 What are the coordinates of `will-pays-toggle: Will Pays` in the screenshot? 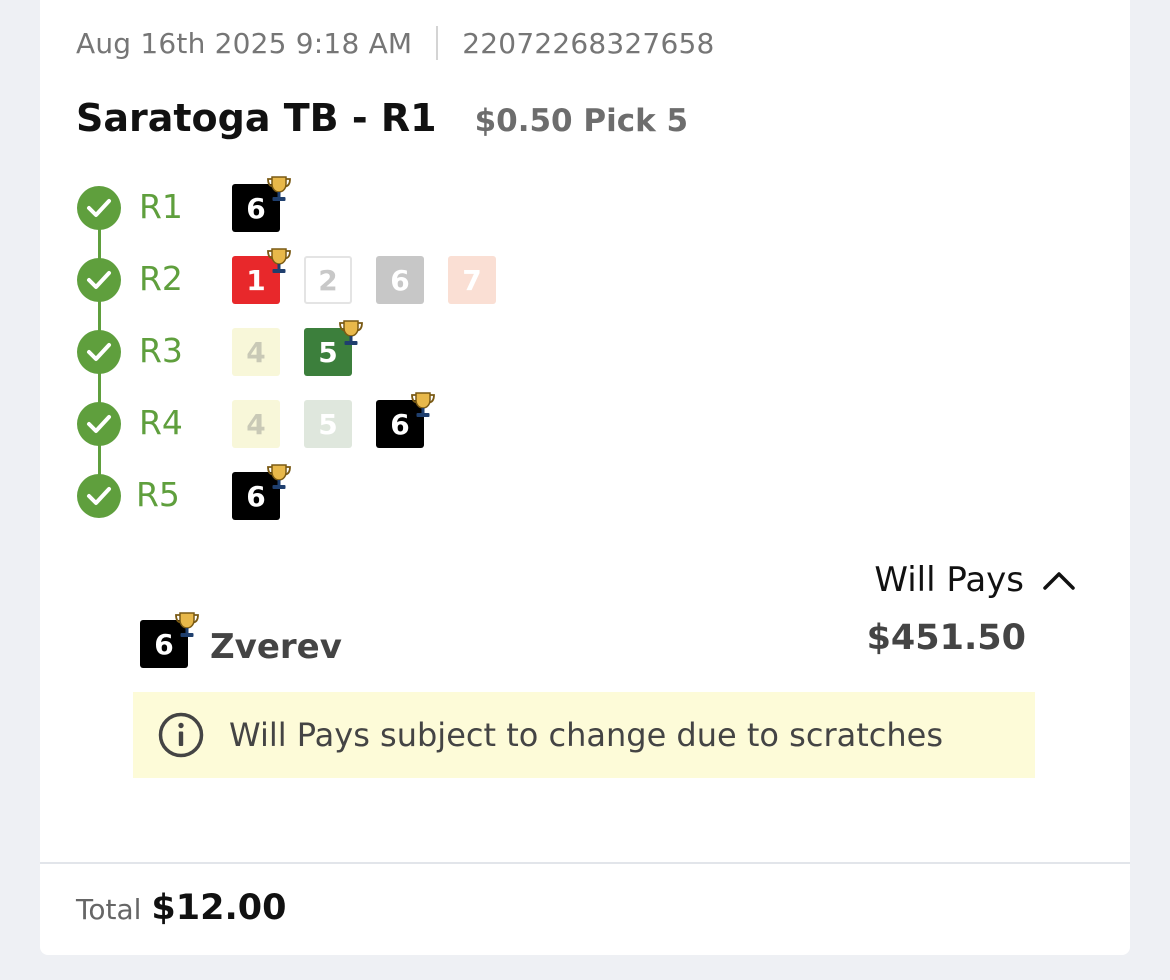 It's located at (975, 580).